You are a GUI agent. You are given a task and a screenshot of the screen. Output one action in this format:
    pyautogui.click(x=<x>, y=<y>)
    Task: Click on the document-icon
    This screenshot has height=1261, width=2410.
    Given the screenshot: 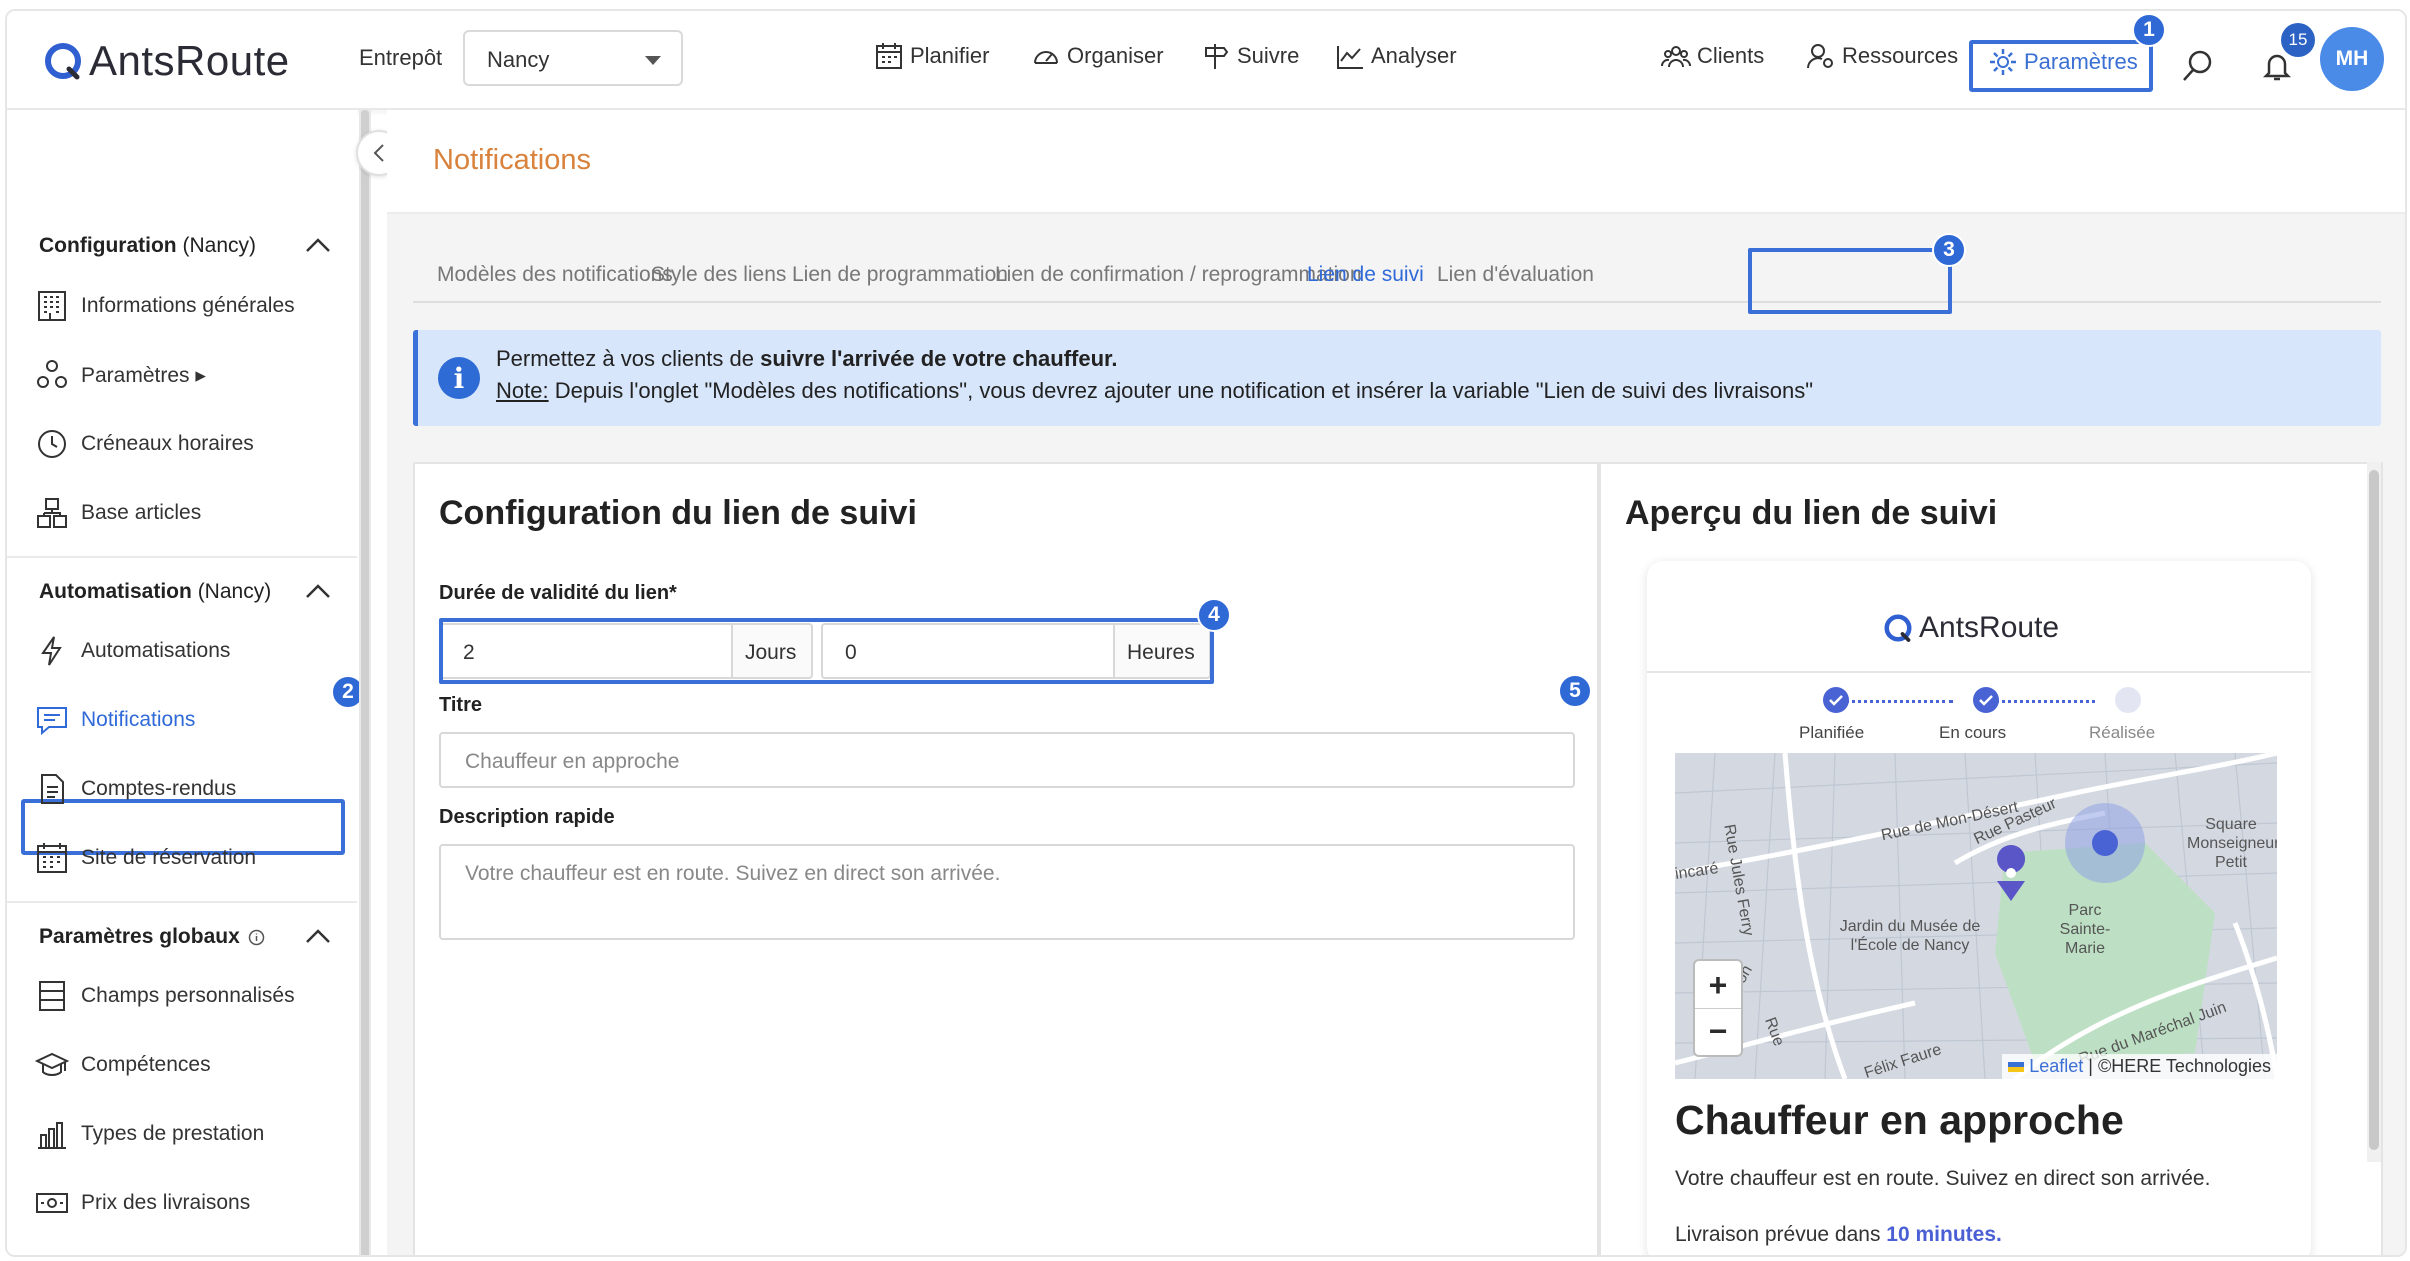 What is the action you would take?
    pyautogui.click(x=52, y=789)
    